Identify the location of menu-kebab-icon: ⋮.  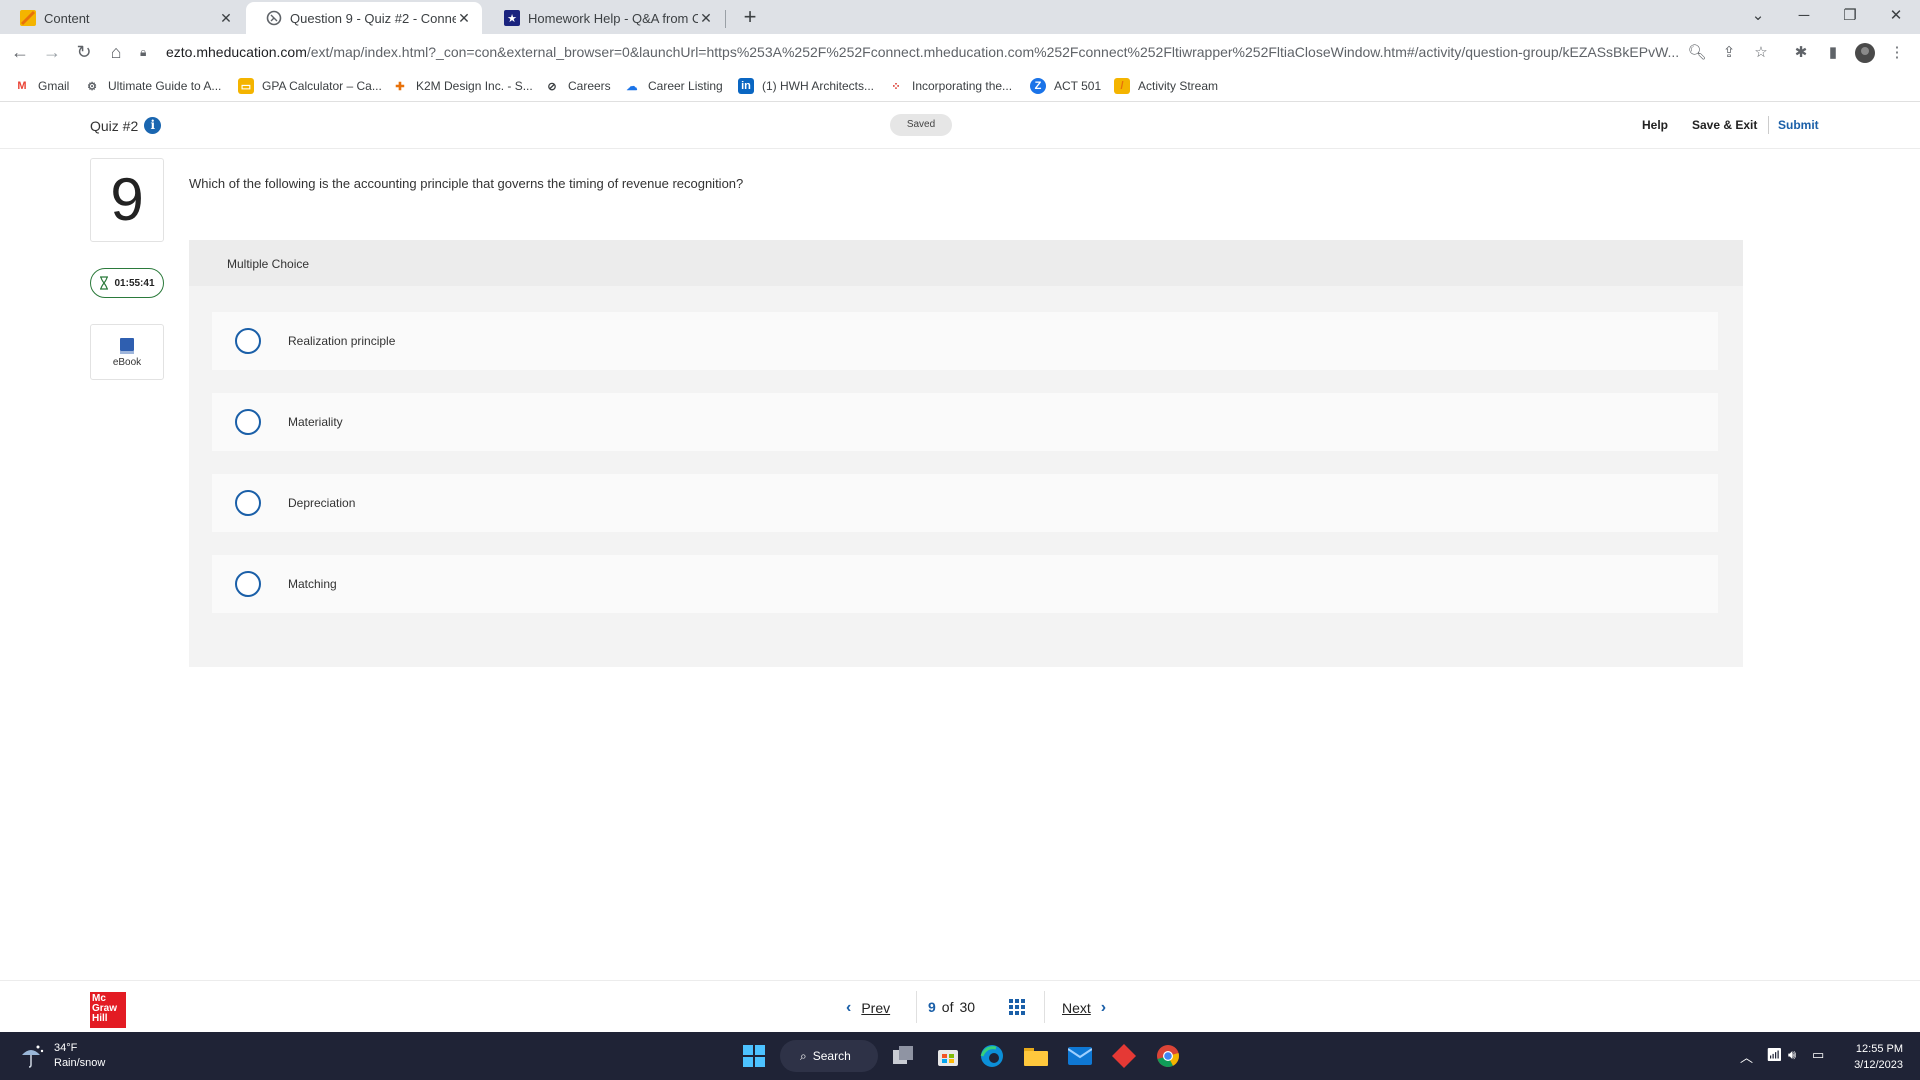
(1897, 53).